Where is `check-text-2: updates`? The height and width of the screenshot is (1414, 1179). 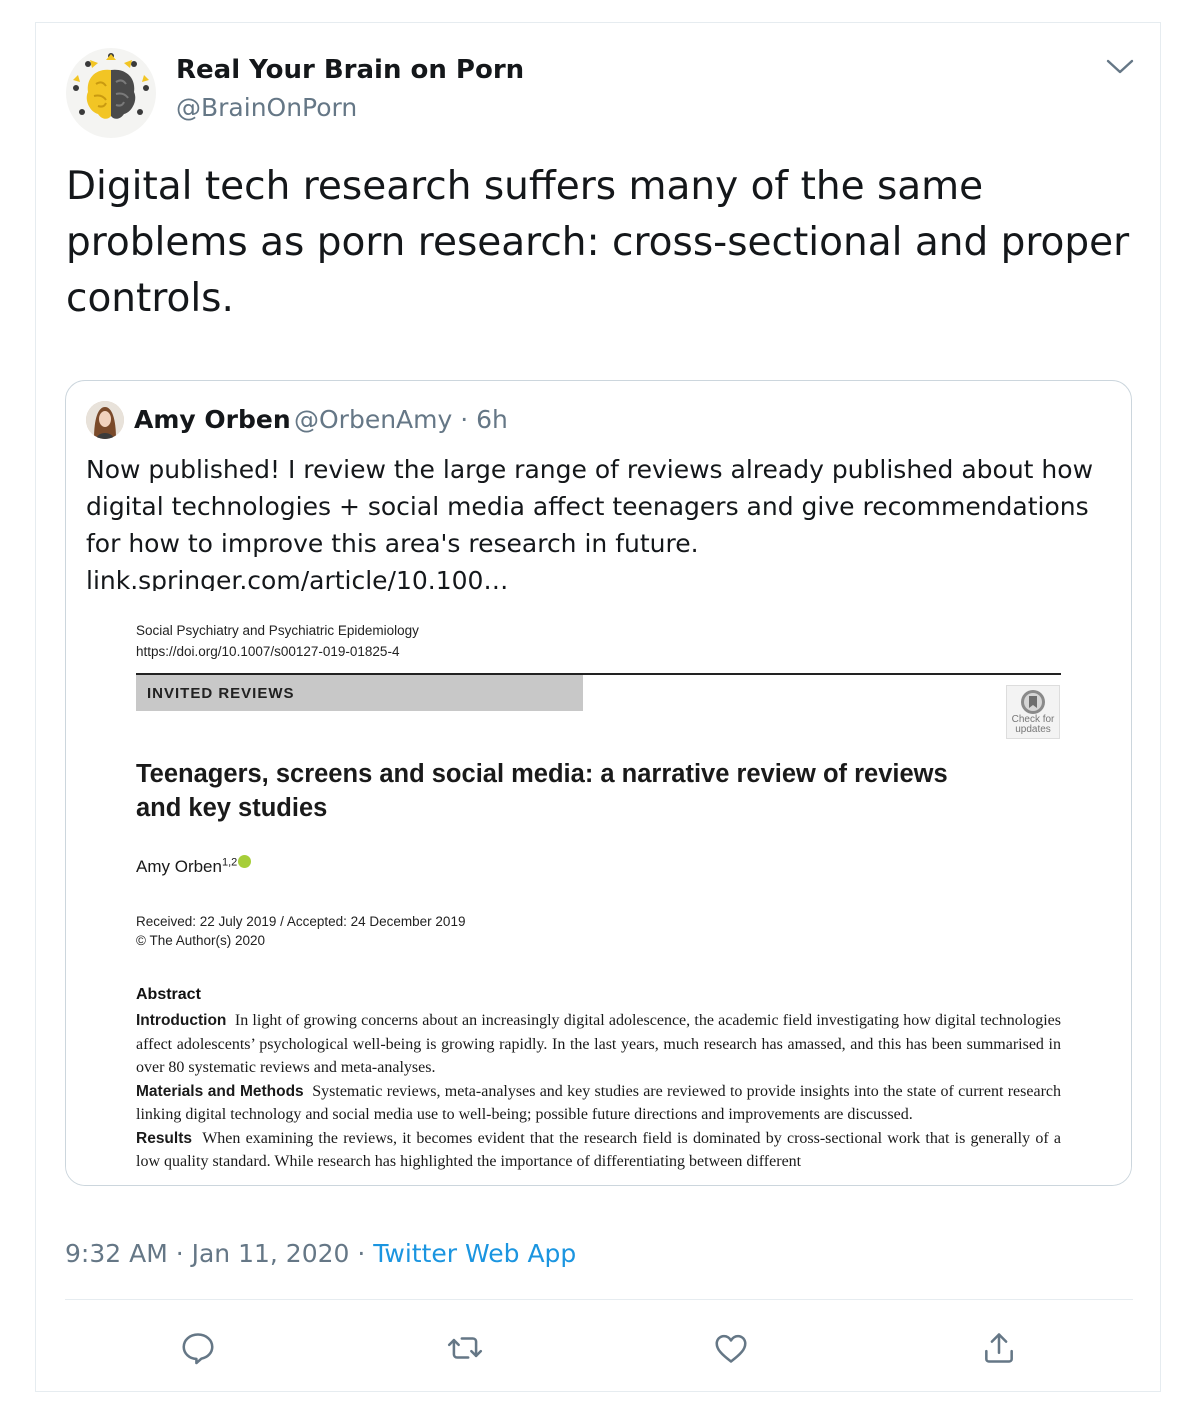 check-text-2: updates is located at coordinates (1033, 729).